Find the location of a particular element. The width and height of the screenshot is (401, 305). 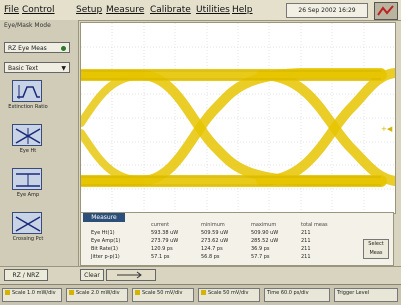

cell: 36.9 ps is located at coordinates (260, 249).